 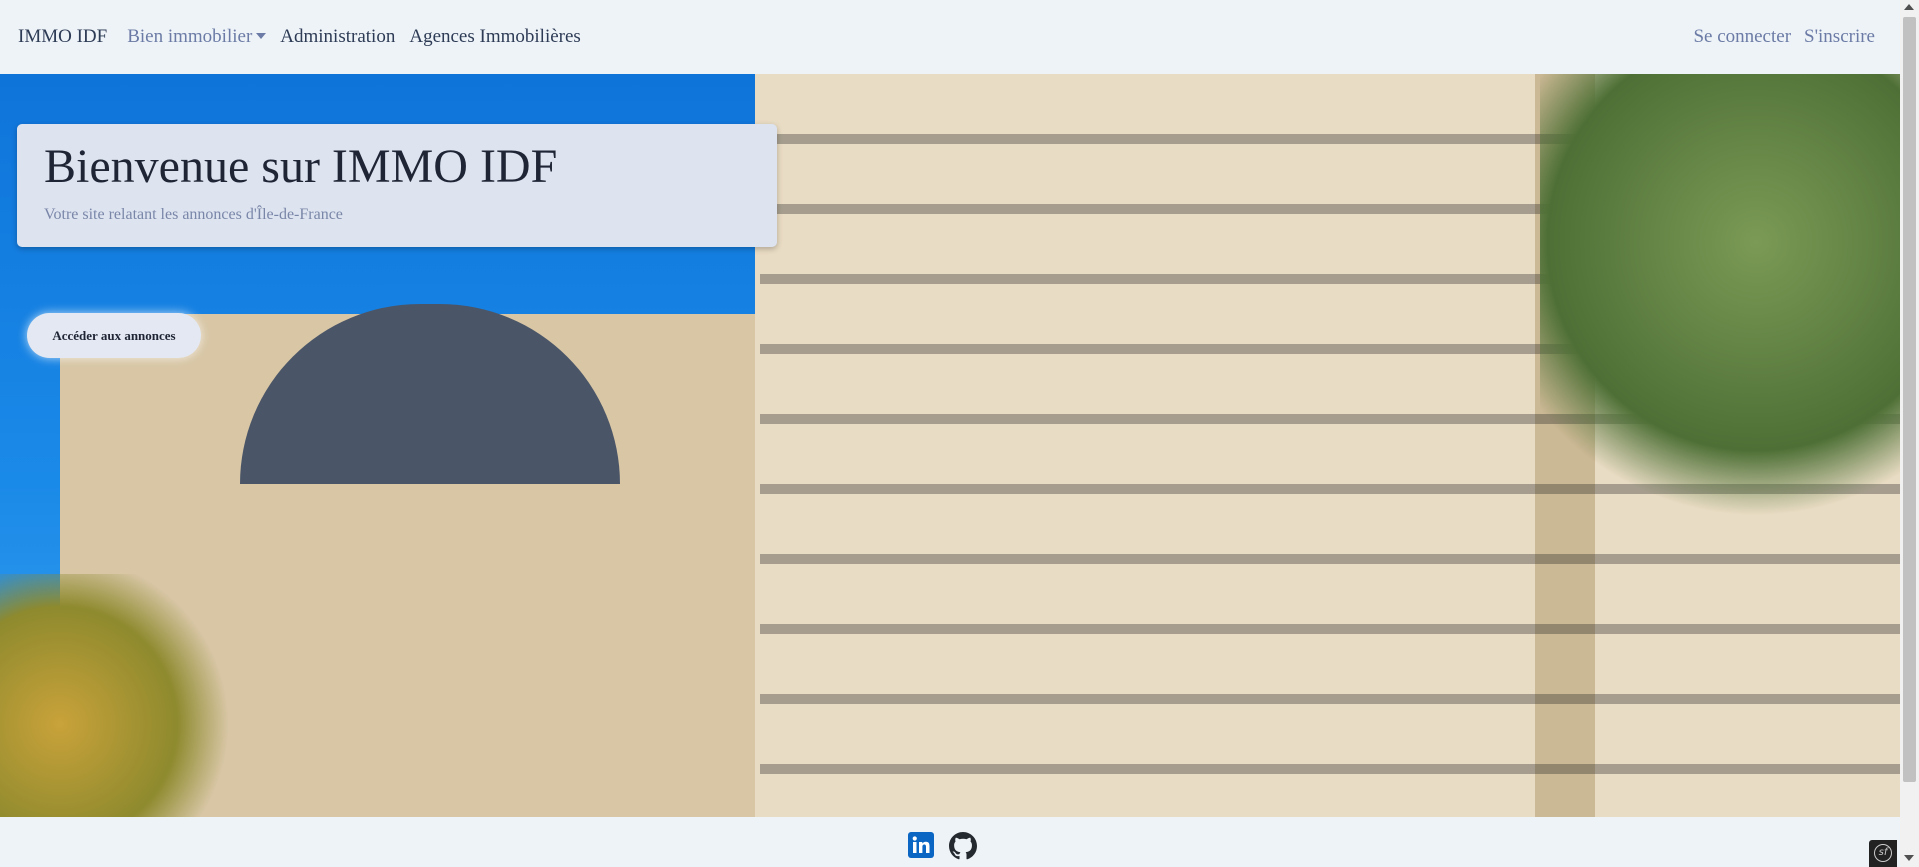 What do you see at coordinates (1909, 858) in the screenshot?
I see `scroll-down-icon` at bounding box center [1909, 858].